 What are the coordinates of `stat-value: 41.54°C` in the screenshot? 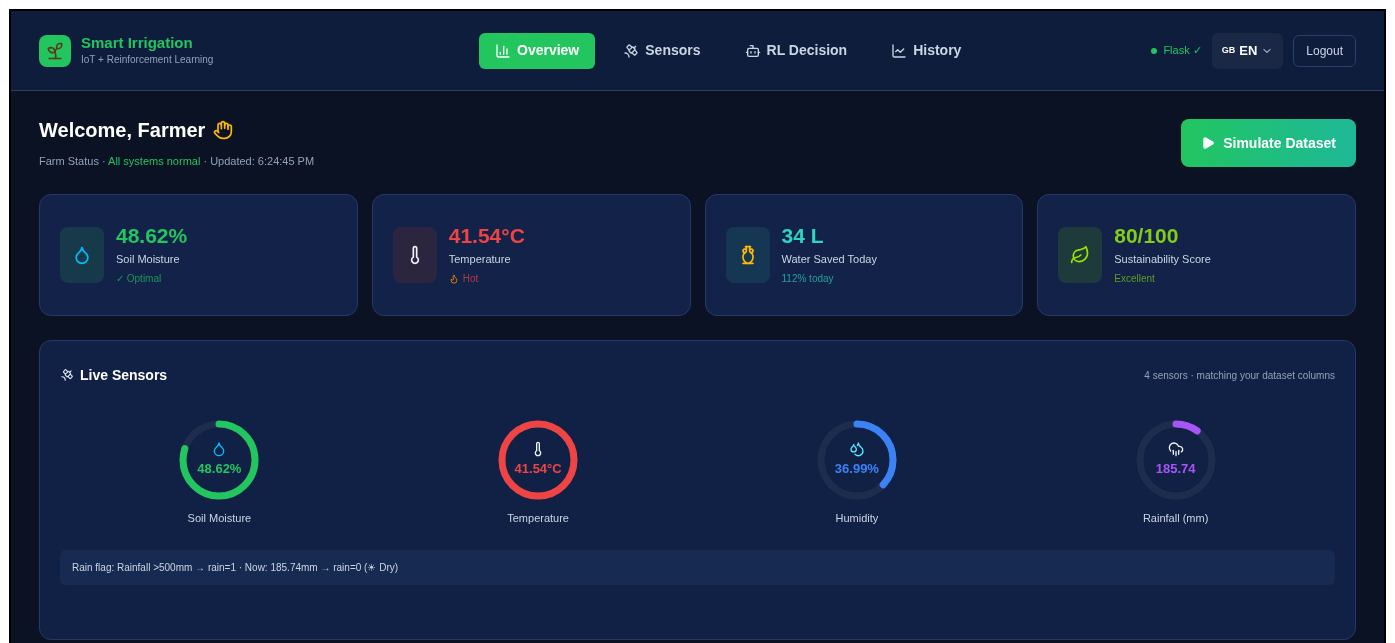 It's located at (486, 235).